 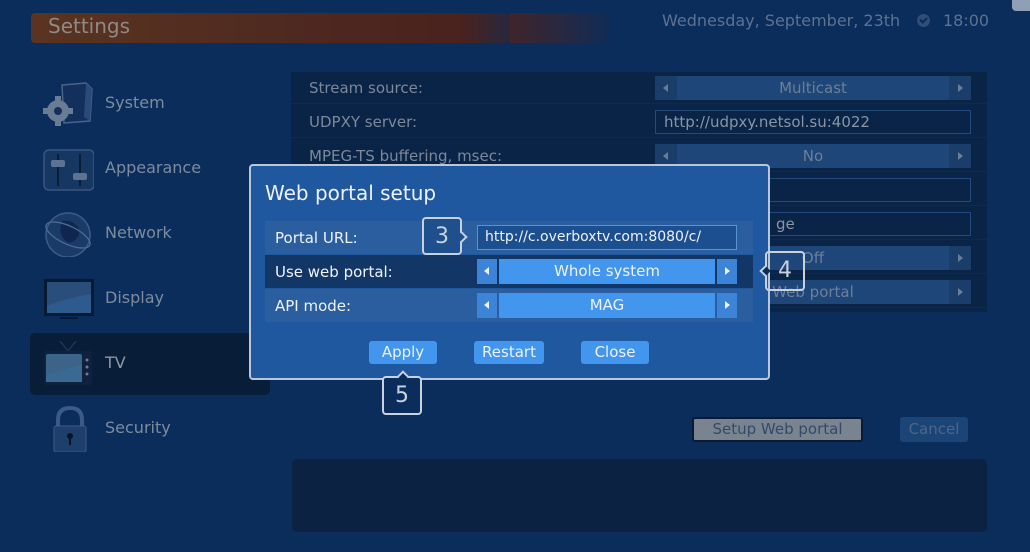 I want to click on time-display: 18:00, so click(x=966, y=20).